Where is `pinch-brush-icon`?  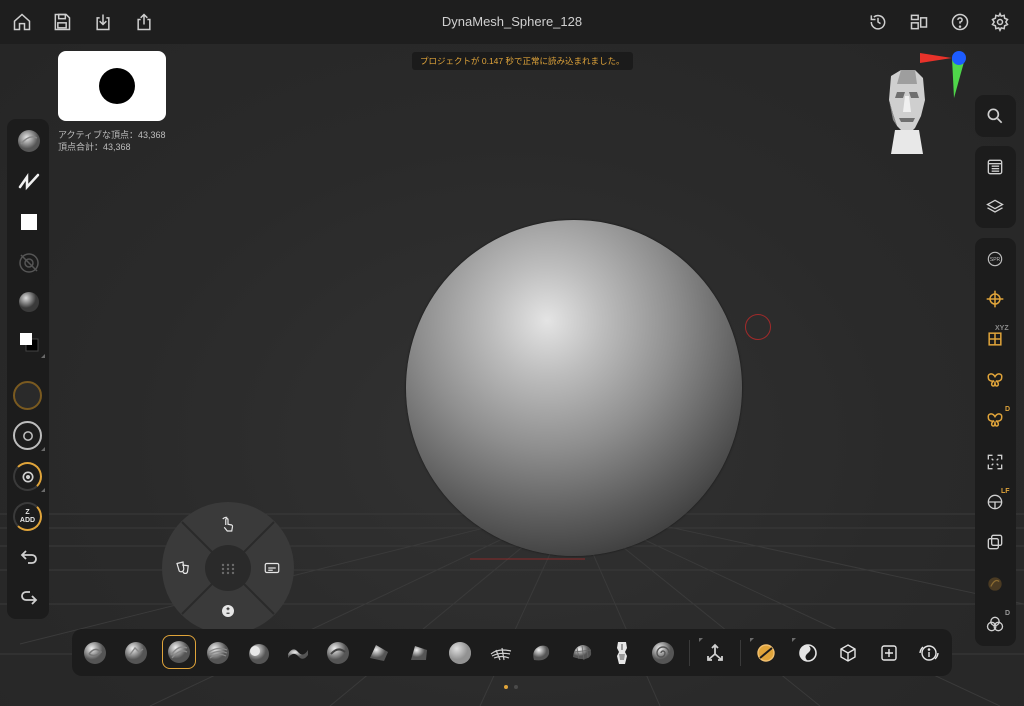
pinch-brush-icon is located at coordinates (501, 653).